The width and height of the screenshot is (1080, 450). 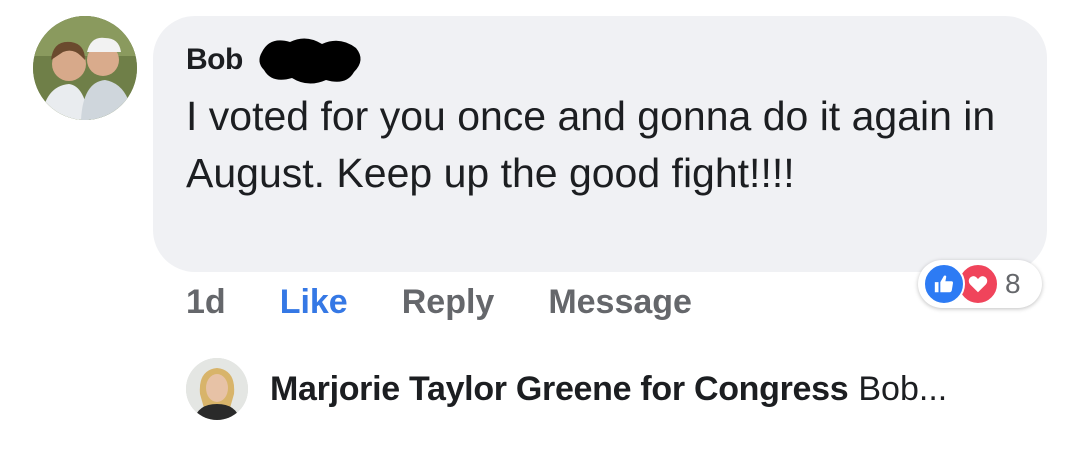 I want to click on like-button: Like, so click(x=314, y=302).